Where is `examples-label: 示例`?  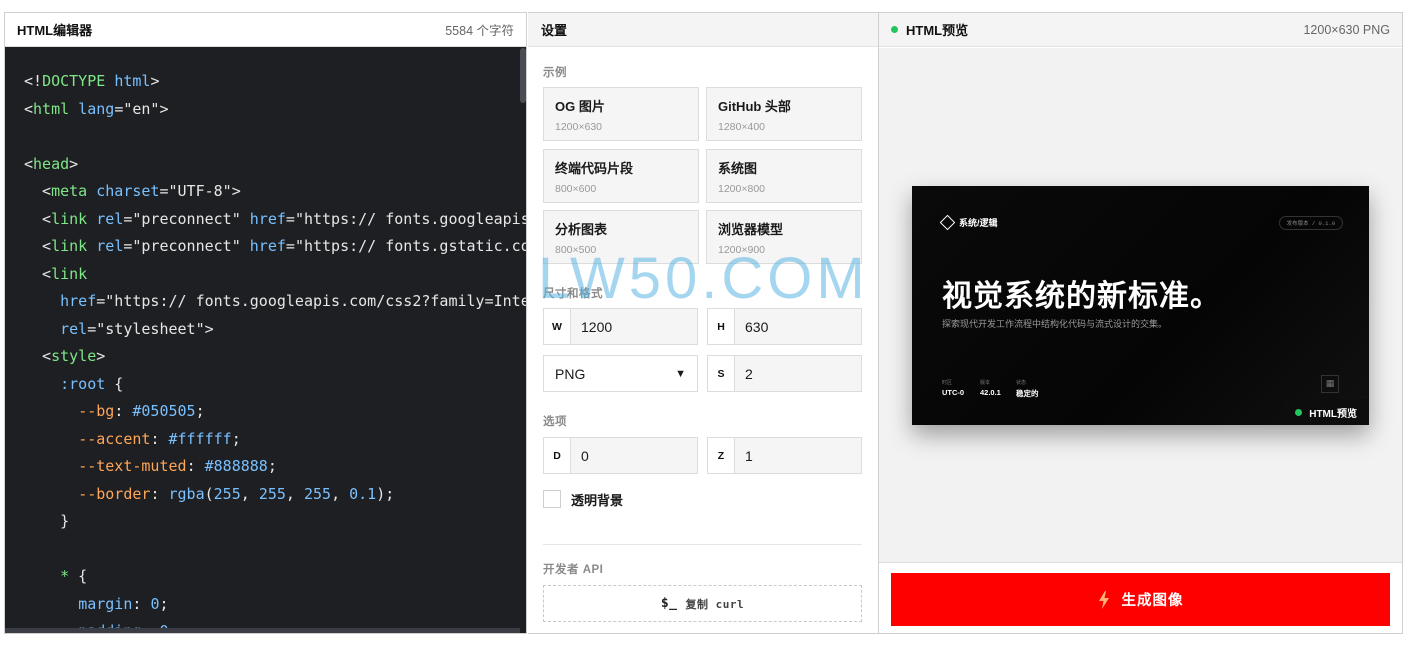 examples-label: 示例 is located at coordinates (555, 73).